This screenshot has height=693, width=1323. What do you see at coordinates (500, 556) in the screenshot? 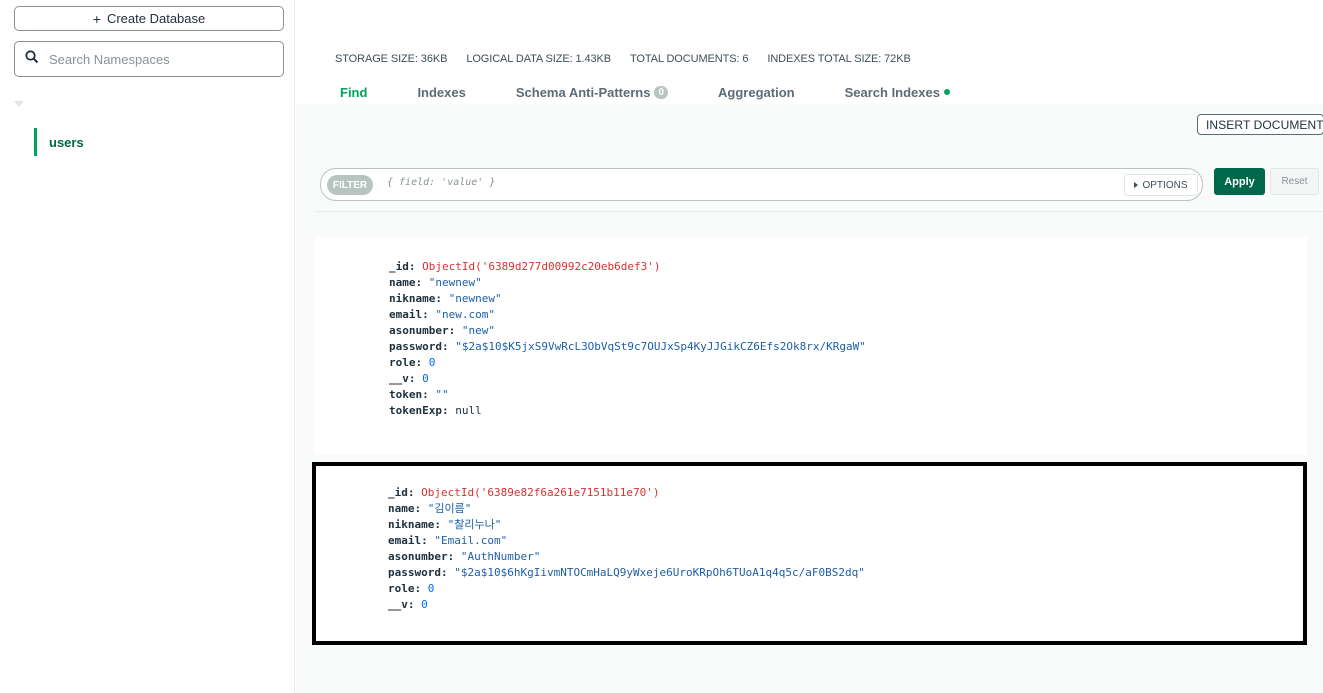
I see `field-value: "AuthNumber"` at bounding box center [500, 556].